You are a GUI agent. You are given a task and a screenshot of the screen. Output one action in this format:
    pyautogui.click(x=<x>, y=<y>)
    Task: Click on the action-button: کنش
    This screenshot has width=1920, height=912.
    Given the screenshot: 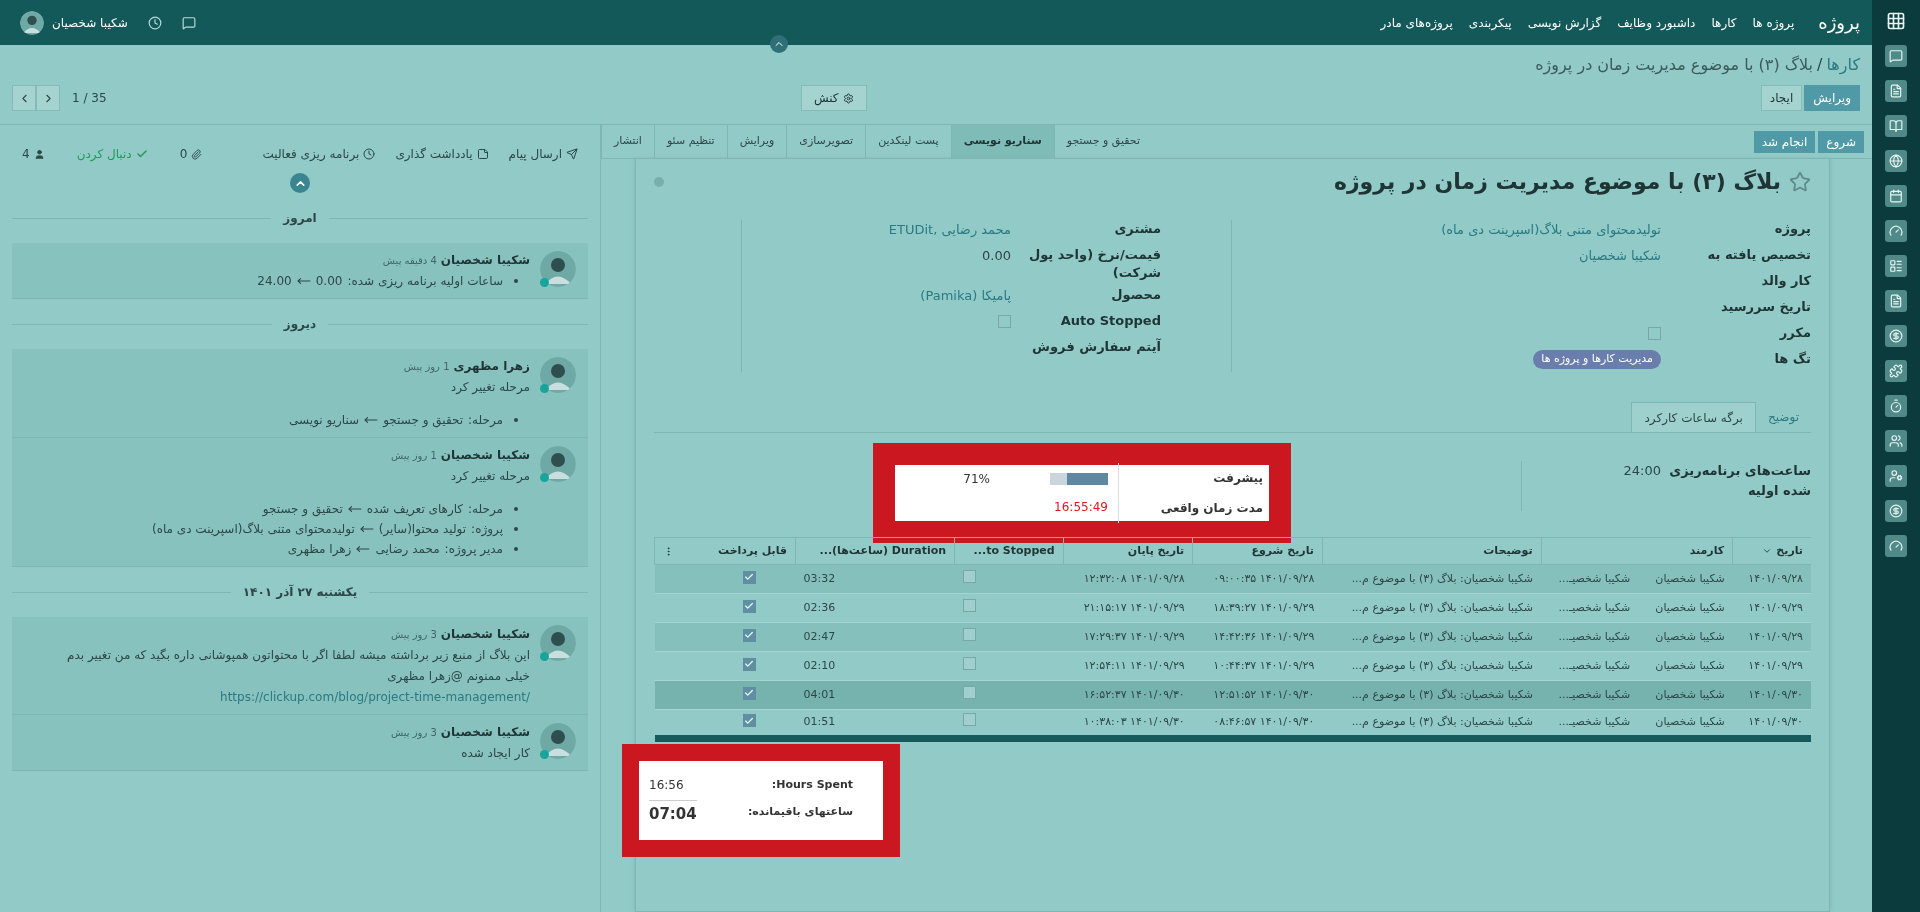 What is the action you would take?
    pyautogui.click(x=833, y=98)
    